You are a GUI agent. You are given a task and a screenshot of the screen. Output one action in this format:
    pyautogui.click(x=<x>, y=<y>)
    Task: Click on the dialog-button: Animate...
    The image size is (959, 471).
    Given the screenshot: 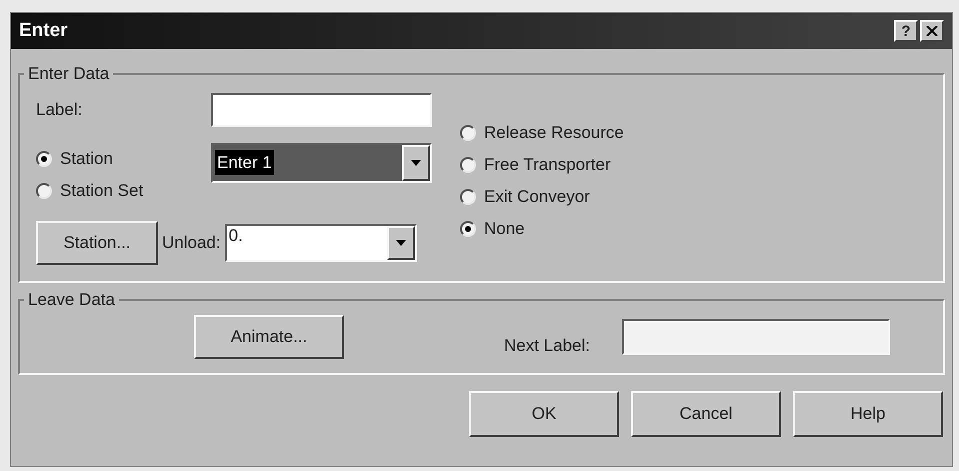 What is the action you would take?
    pyautogui.click(x=269, y=336)
    